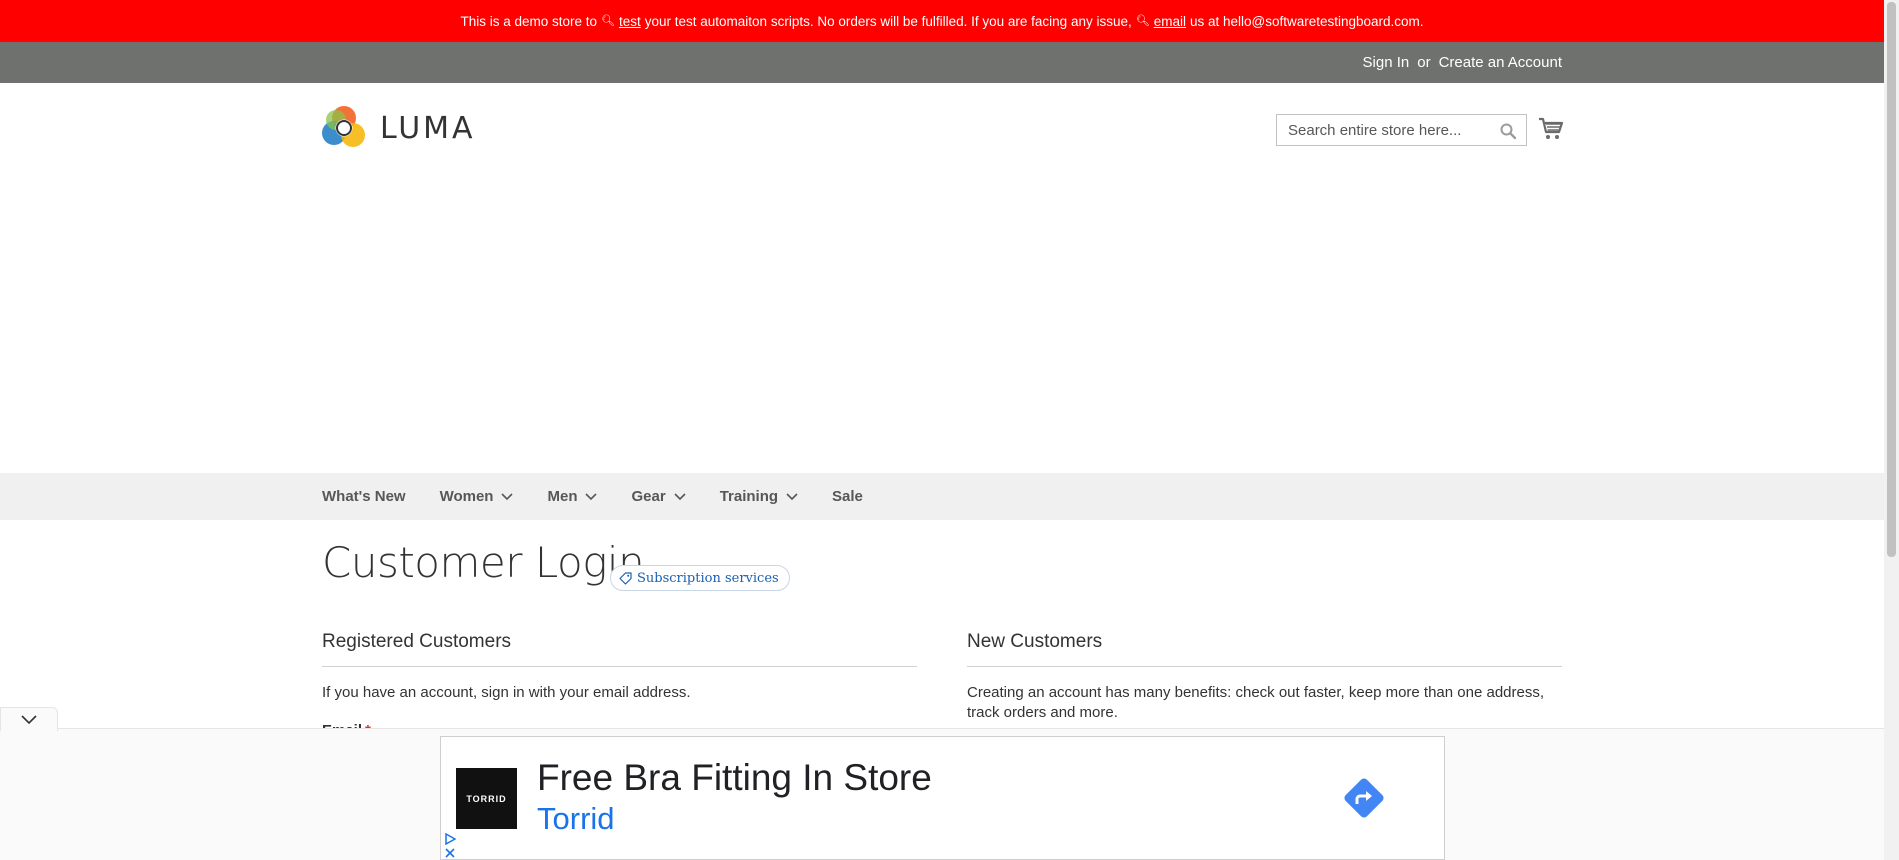 This screenshot has width=1899, height=860. What do you see at coordinates (1551, 129) in the screenshot?
I see `shopping-cart-icon` at bounding box center [1551, 129].